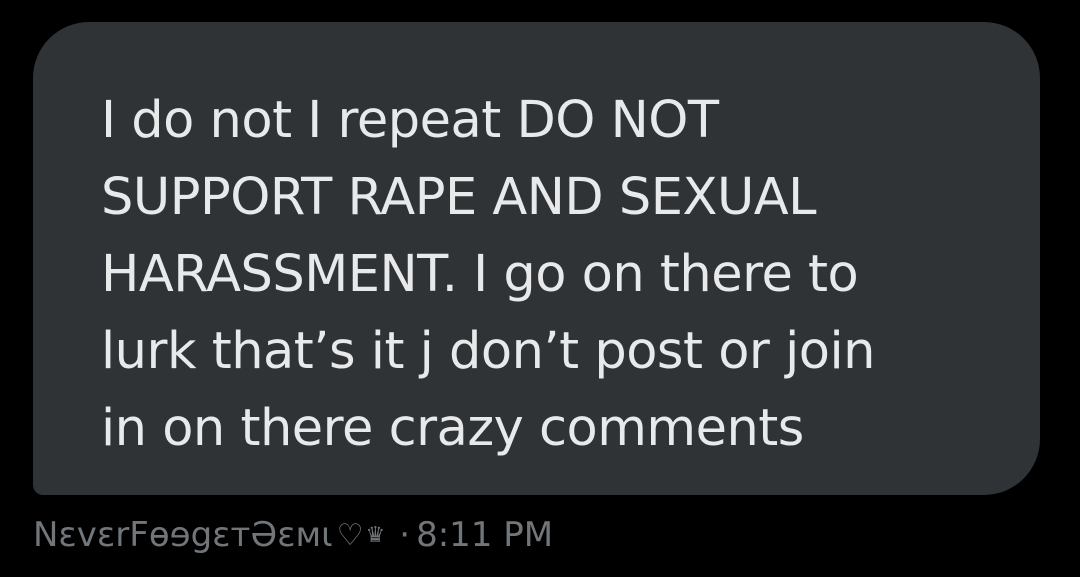 The image size is (1080, 577). What do you see at coordinates (375, 535) in the screenshot?
I see `crown-icon: ♛` at bounding box center [375, 535].